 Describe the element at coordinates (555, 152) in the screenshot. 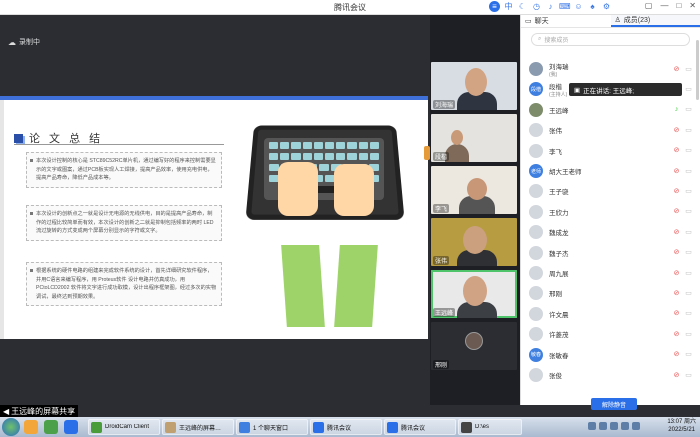

I see `member-name-text: 李飞` at that location.